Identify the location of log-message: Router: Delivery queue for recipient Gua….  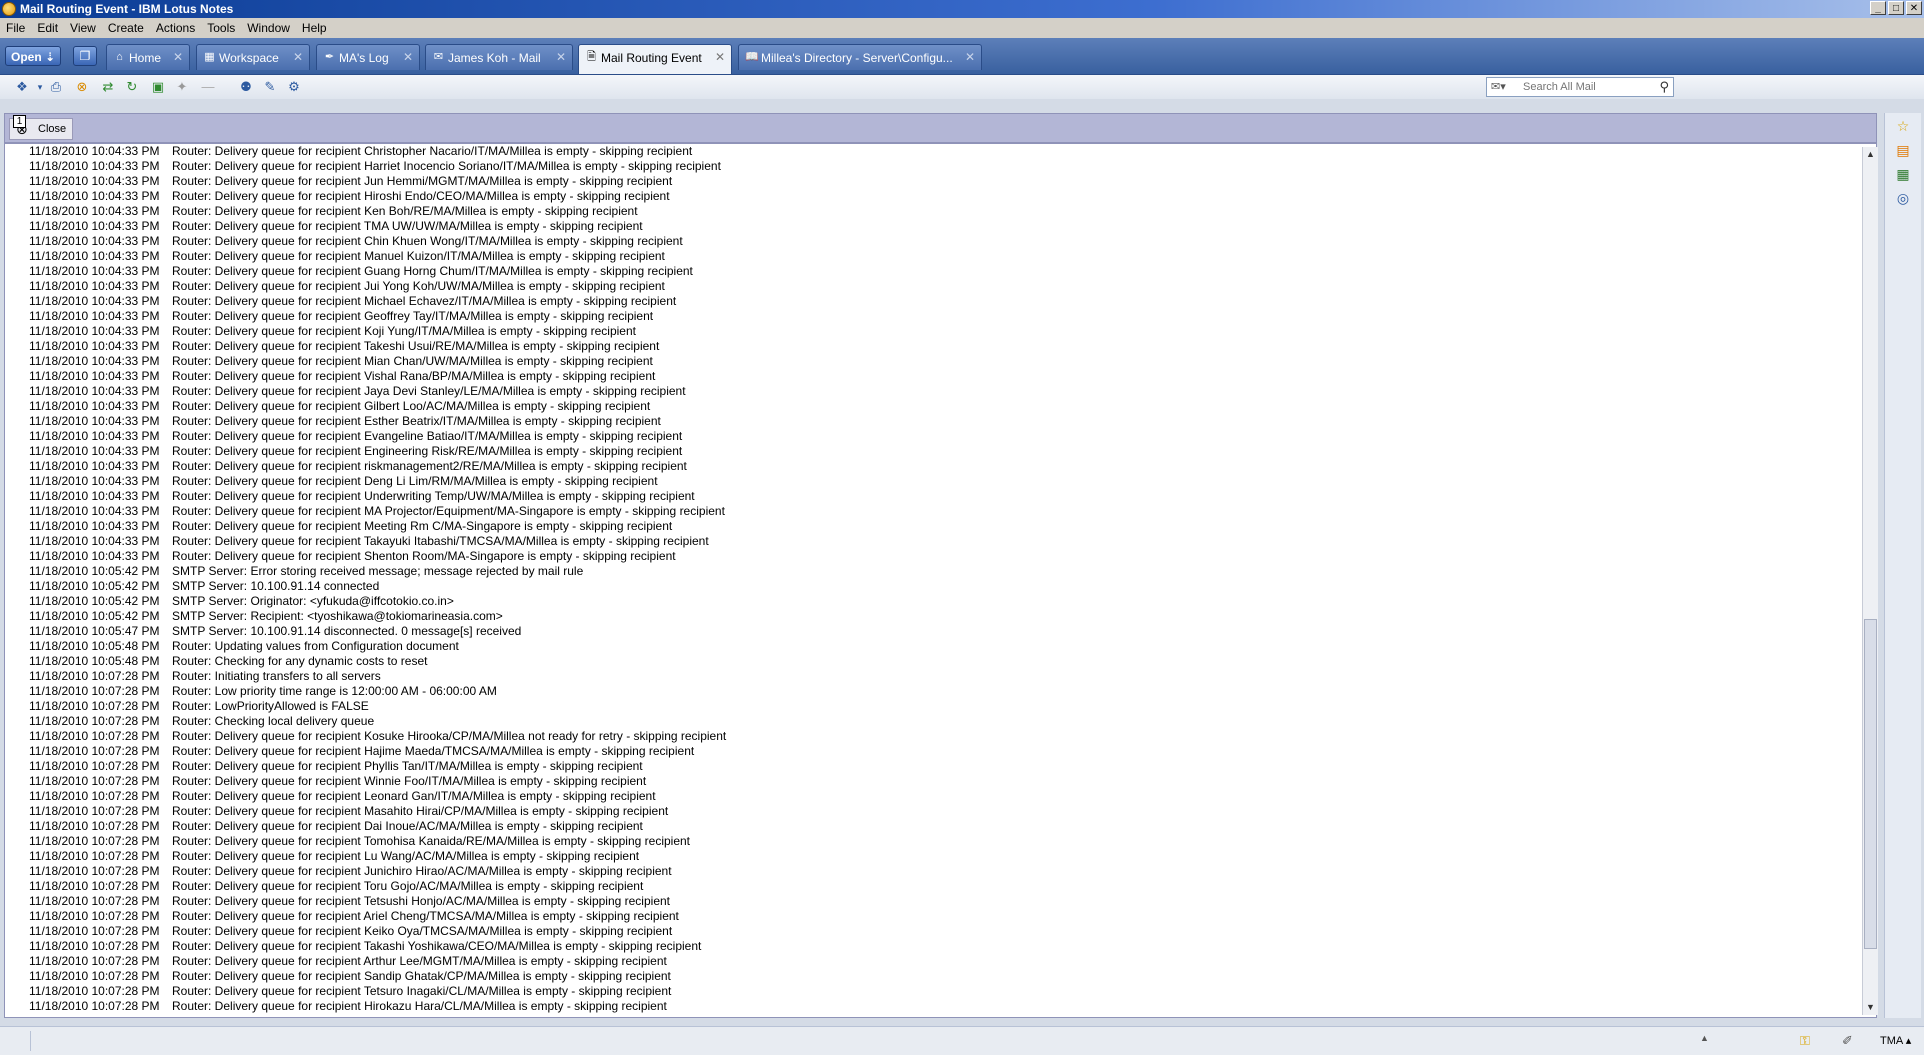
(432, 271).